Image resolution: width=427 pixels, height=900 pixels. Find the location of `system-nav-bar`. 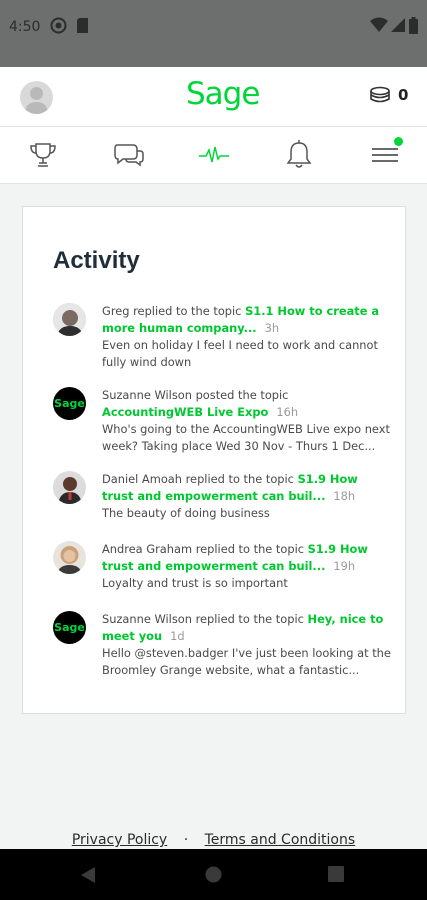

system-nav-bar is located at coordinates (213, 874).